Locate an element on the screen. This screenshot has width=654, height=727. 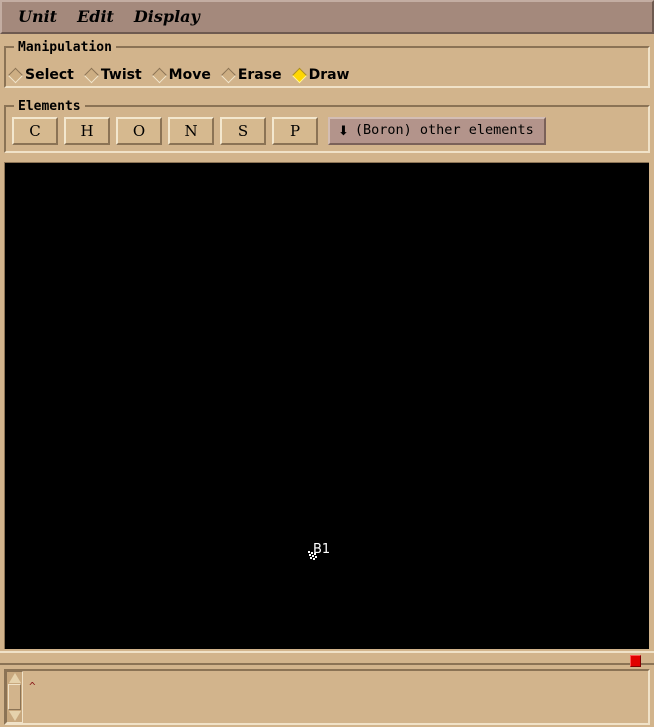
draw-crosshair-cursor-icon is located at coordinates (312, 555).